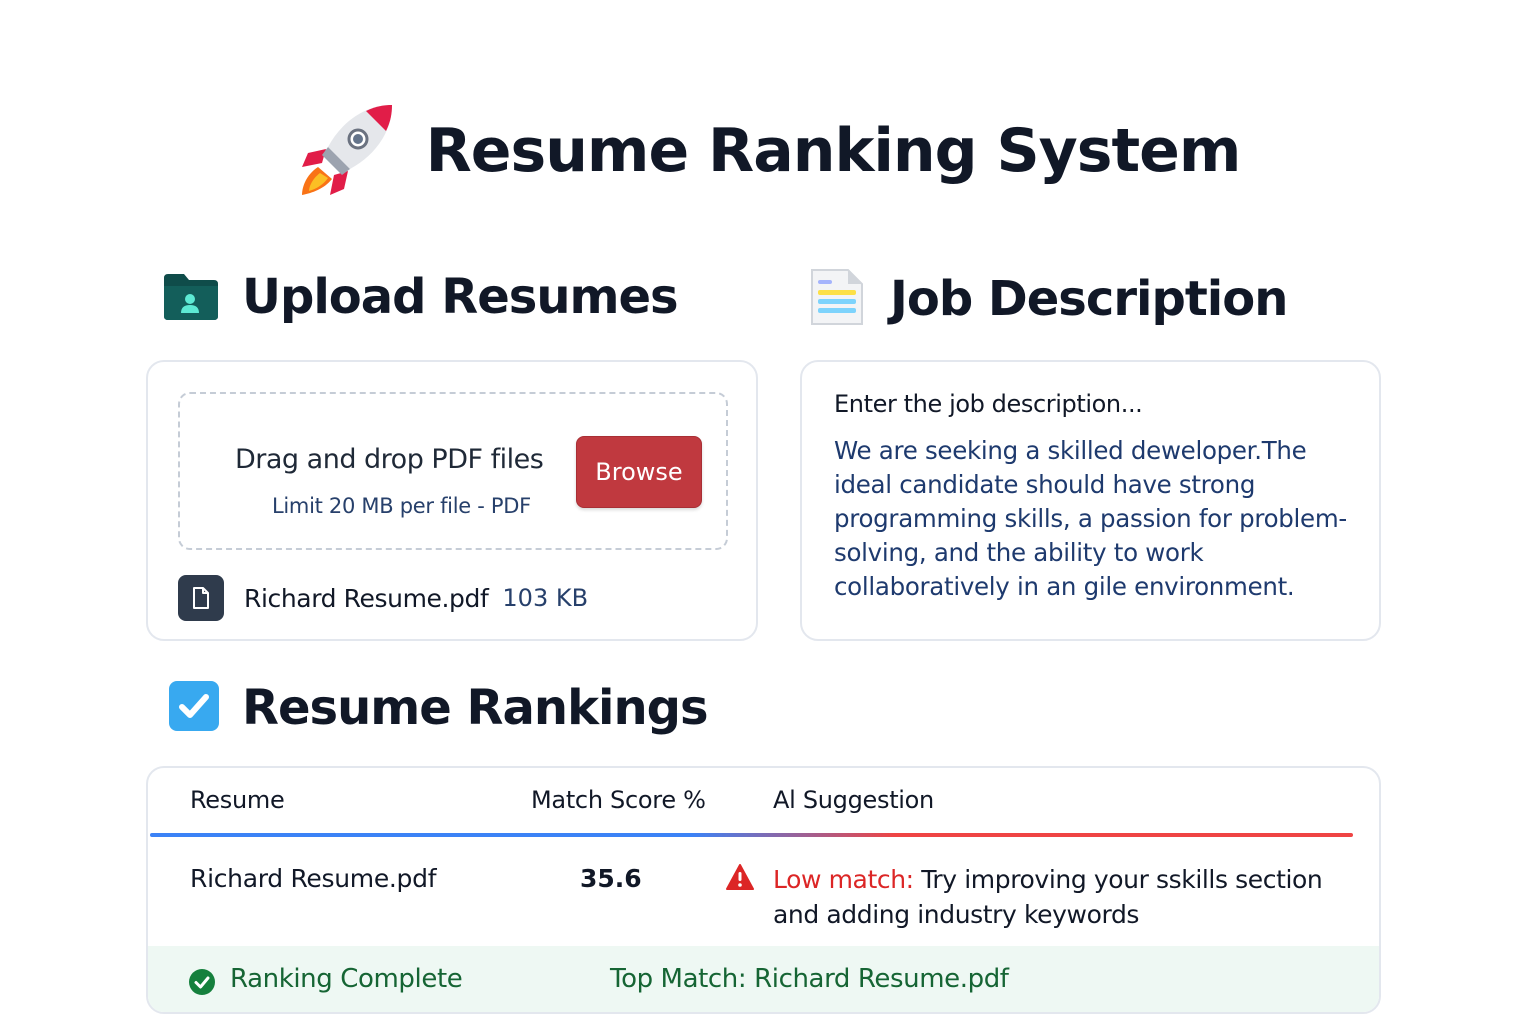  What do you see at coordinates (843, 879) in the screenshot?
I see `low-match-label: Low match:` at bounding box center [843, 879].